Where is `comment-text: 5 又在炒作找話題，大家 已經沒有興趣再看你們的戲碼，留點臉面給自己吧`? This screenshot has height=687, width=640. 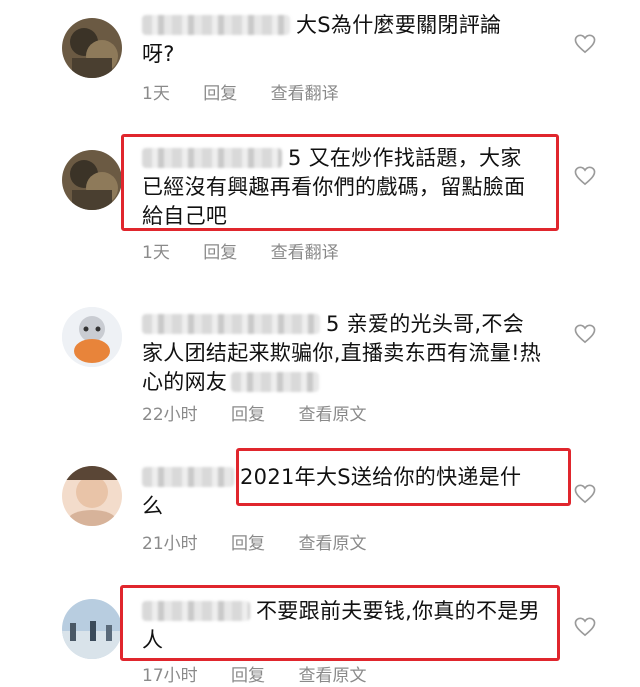
comment-text: 5 又在炒作找話題，大家 已經沒有興趣再看你們的戲碼，留點臉面給自己吧 is located at coordinates (334, 187).